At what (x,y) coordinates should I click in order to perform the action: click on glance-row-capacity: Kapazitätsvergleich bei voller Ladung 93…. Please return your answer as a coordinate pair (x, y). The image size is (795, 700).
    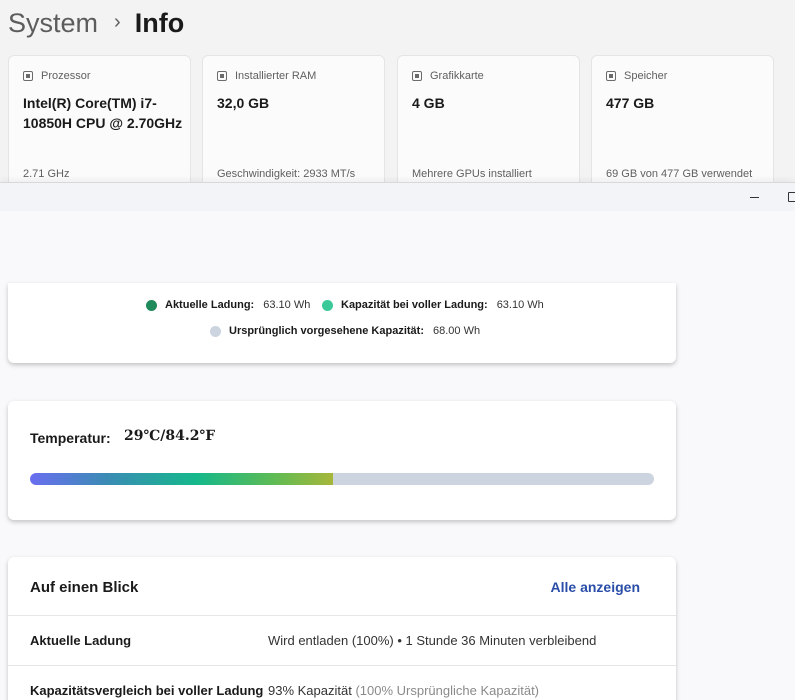
    Looking at the image, I should click on (342, 682).